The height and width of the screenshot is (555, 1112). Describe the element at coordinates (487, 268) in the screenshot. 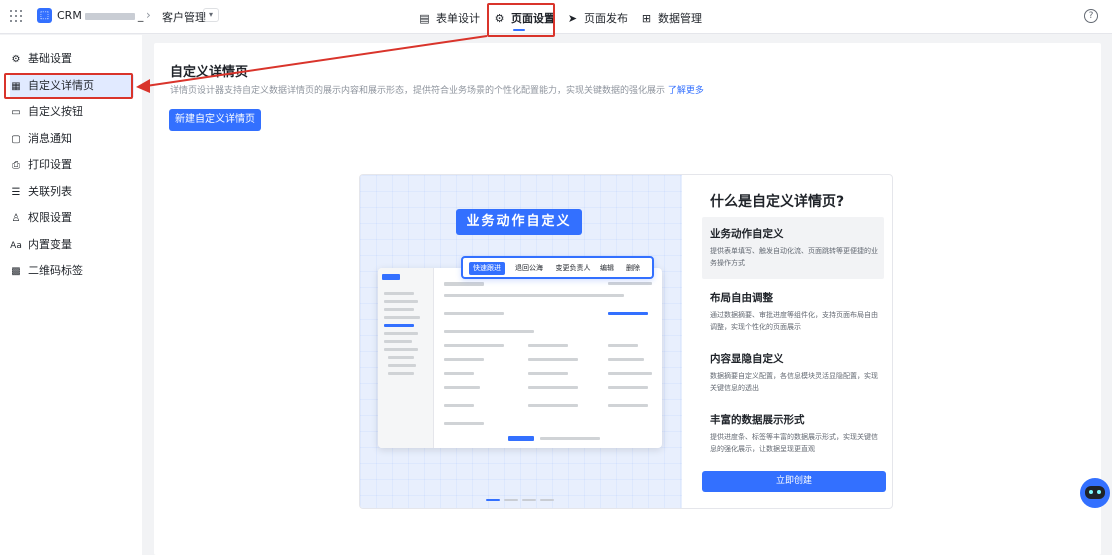

I see `quick-follow-button: 快速跟进` at that location.